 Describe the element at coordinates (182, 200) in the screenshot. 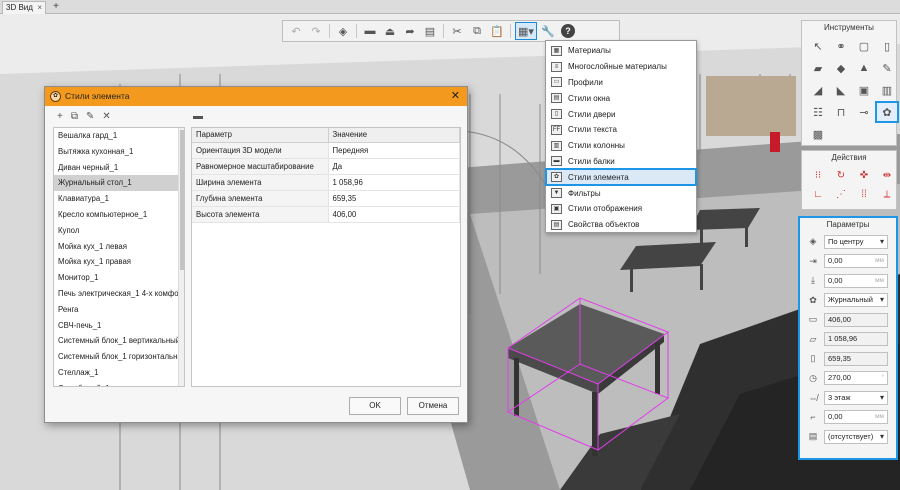

I see `scrollbar-thumb` at that location.